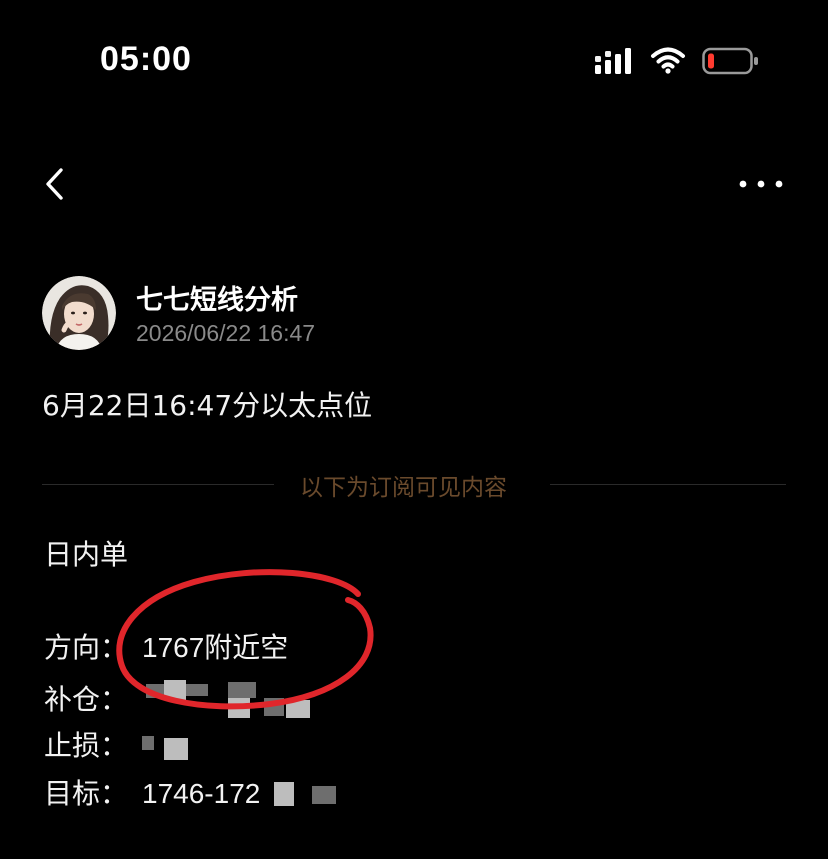  What do you see at coordinates (403, 488) in the screenshot?
I see `subscription-divider-label: 以下为订阅可见内容` at bounding box center [403, 488].